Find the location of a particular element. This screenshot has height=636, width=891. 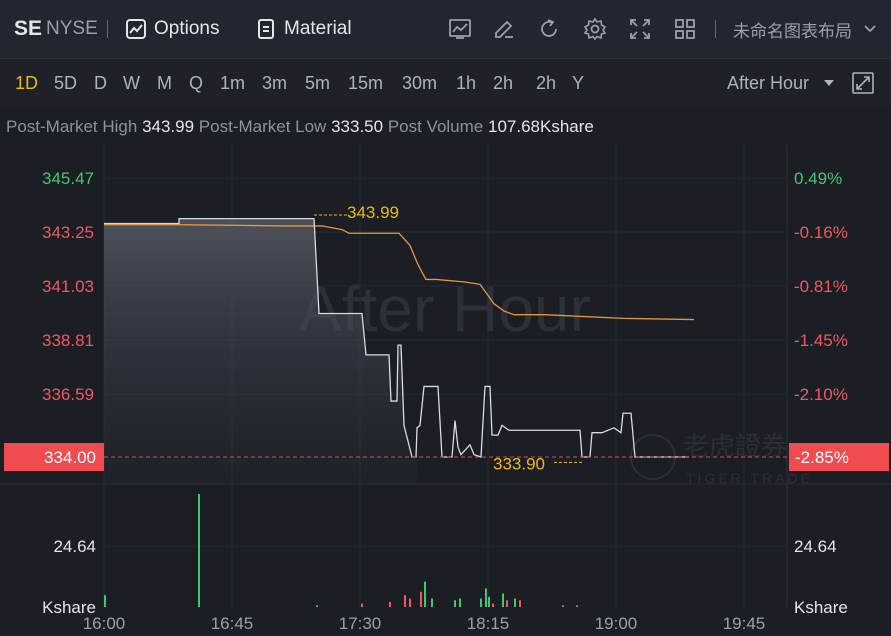

current-change-value: -2.85% is located at coordinates (822, 457).